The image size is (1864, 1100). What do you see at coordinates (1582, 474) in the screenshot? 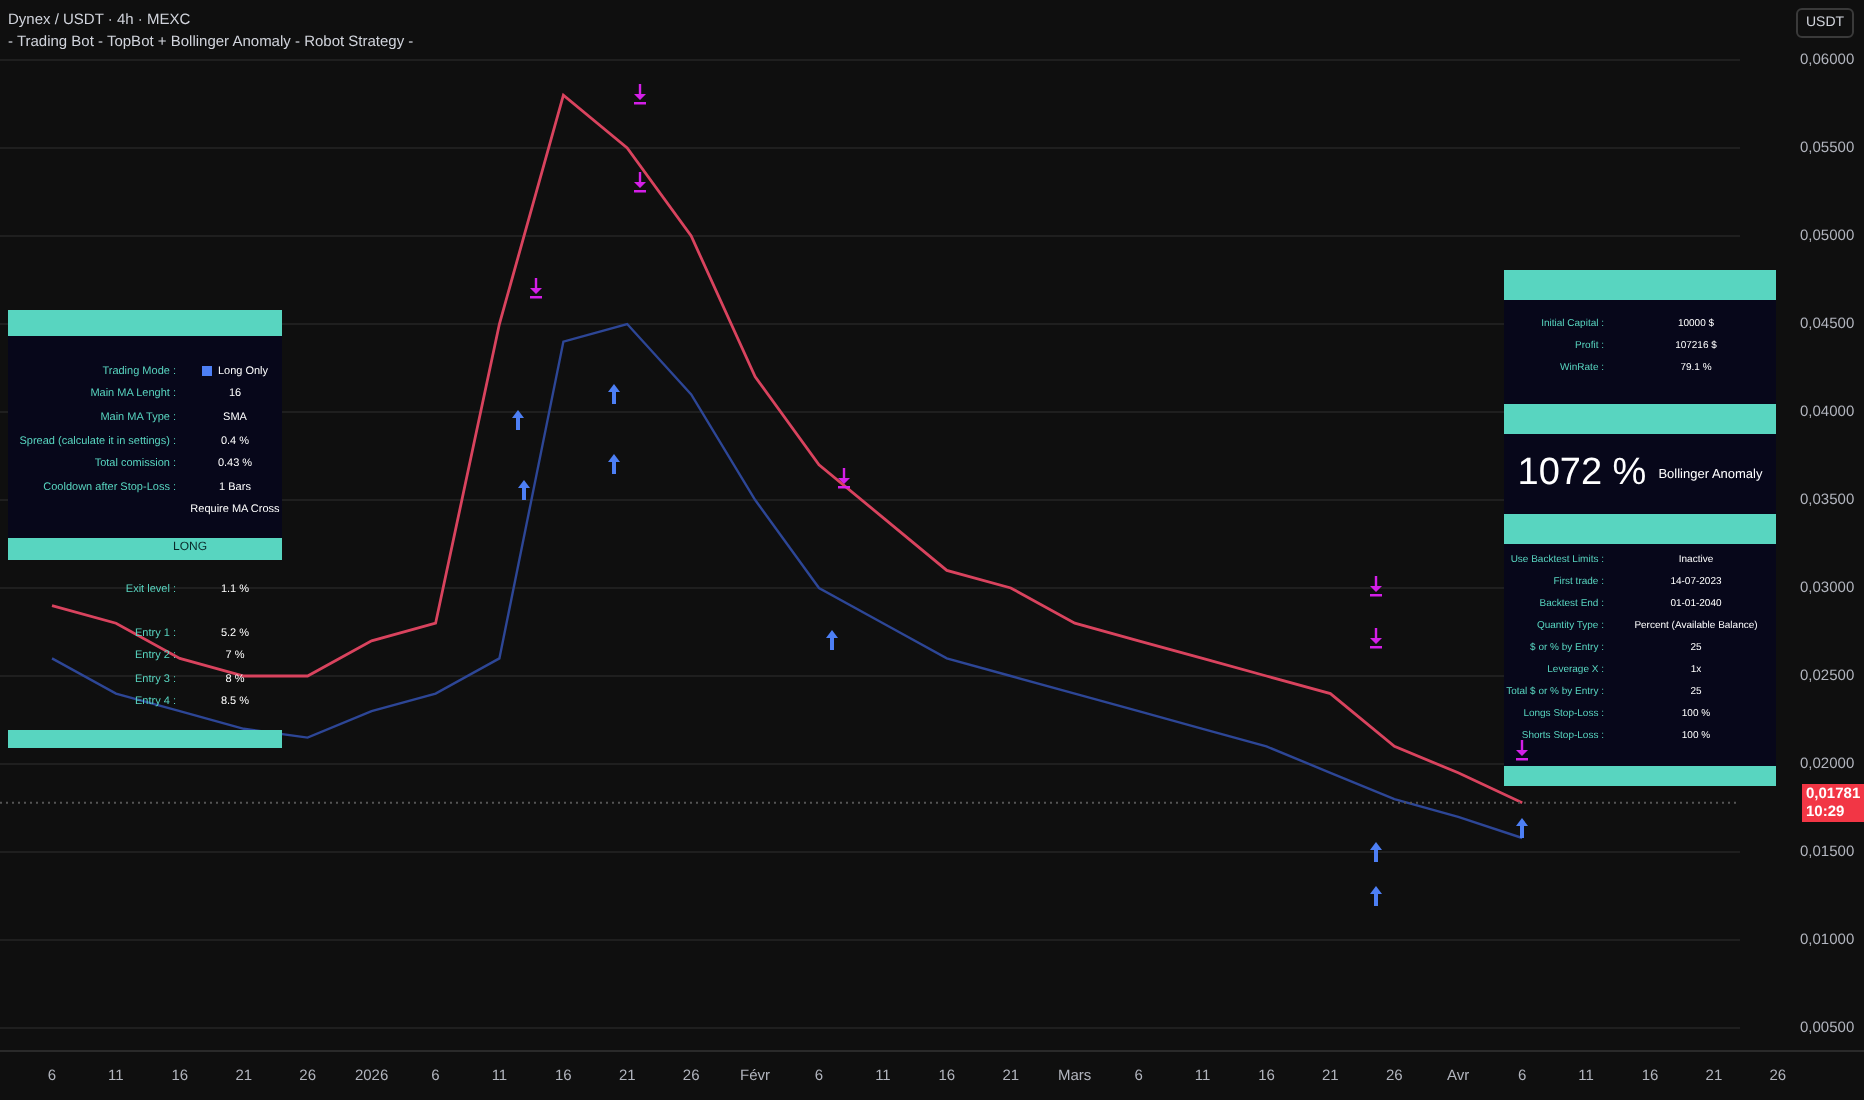
I see `return-value: 1072 %` at bounding box center [1582, 474].